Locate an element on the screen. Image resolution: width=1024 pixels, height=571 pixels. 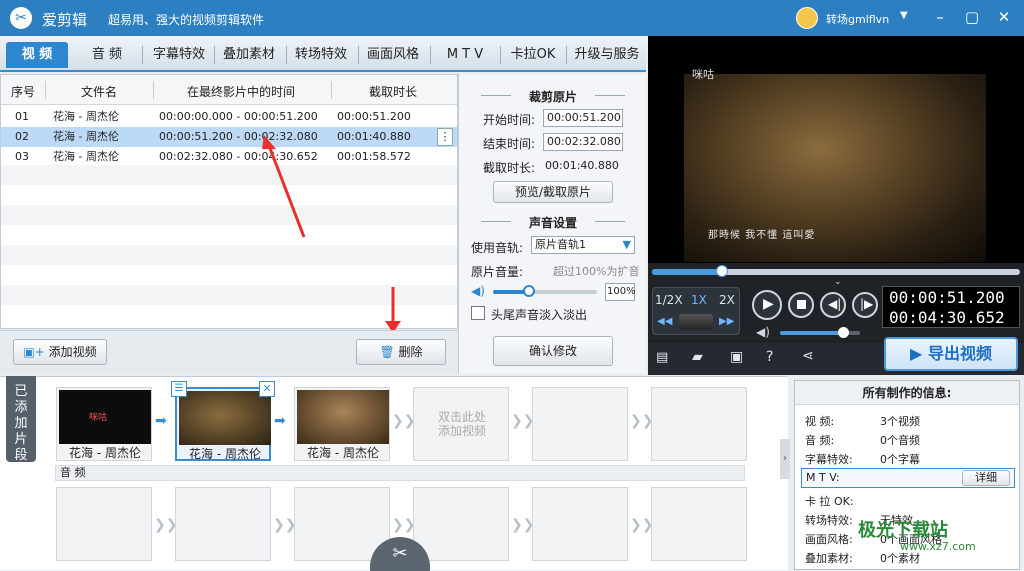
video-subtitle: 那時候 我不懂 這叫愛 is located at coordinates (762, 235).